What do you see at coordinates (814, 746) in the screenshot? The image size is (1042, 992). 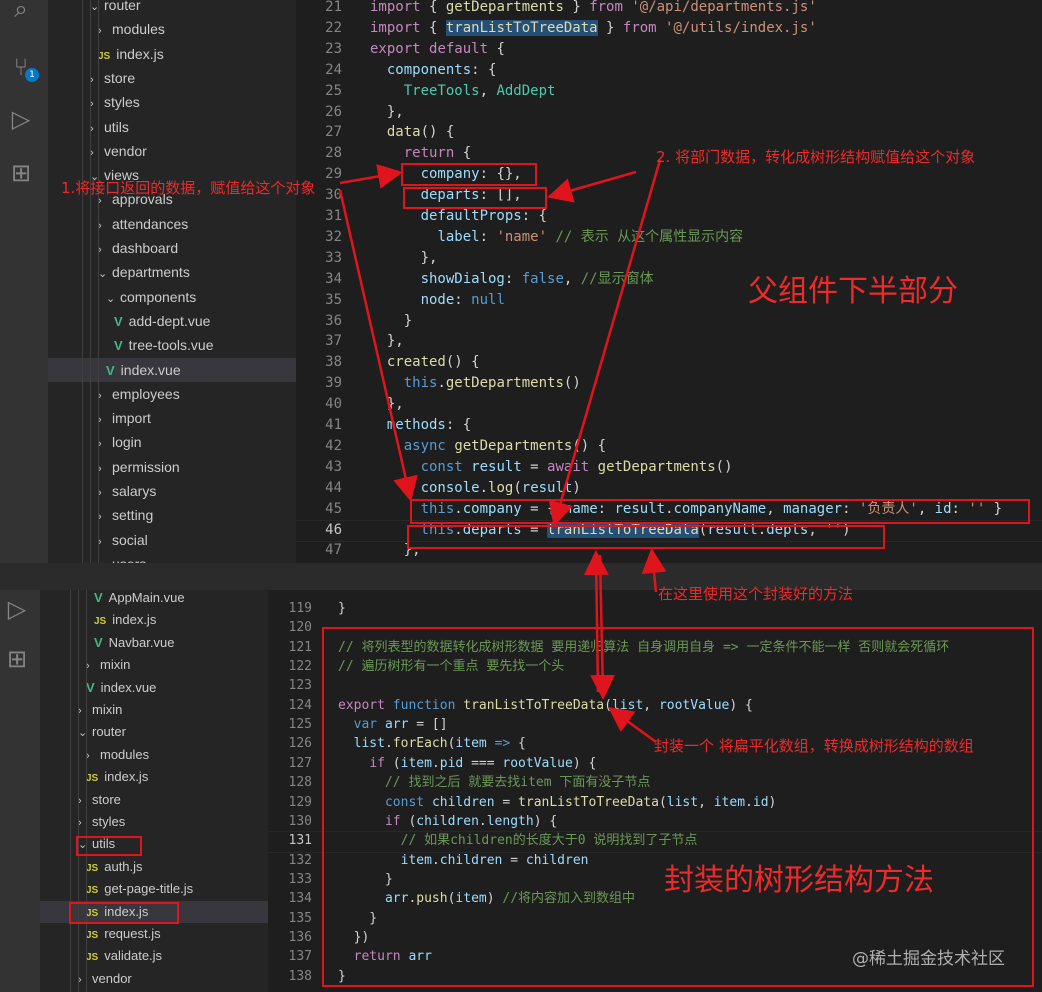 I see `annotation-wrap-function: 封装一个 将扁平化数组，转换成树形结构的数组` at bounding box center [814, 746].